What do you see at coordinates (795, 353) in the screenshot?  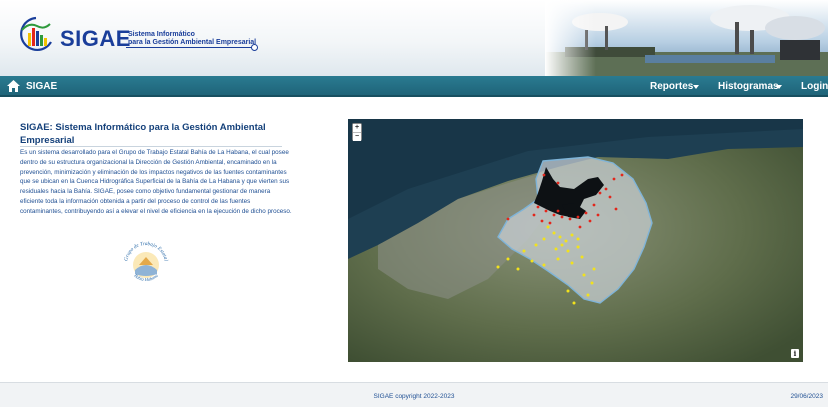 I see `map-info-button: i` at bounding box center [795, 353].